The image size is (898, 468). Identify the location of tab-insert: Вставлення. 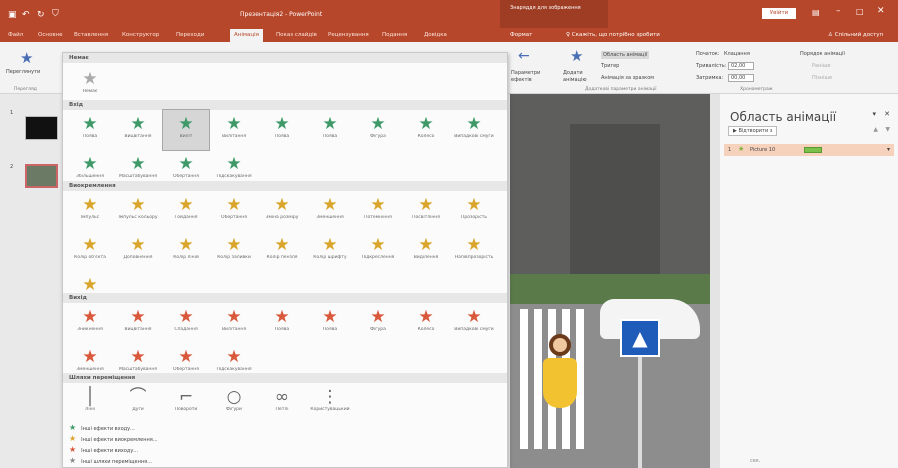
(91, 35).